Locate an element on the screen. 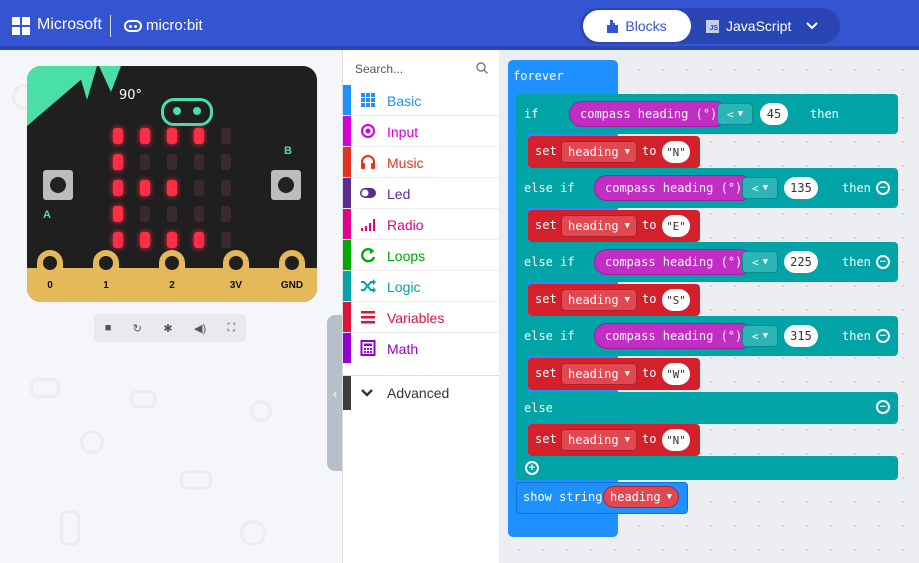 This screenshot has height=563, width=919. button-a is located at coordinates (58, 185).